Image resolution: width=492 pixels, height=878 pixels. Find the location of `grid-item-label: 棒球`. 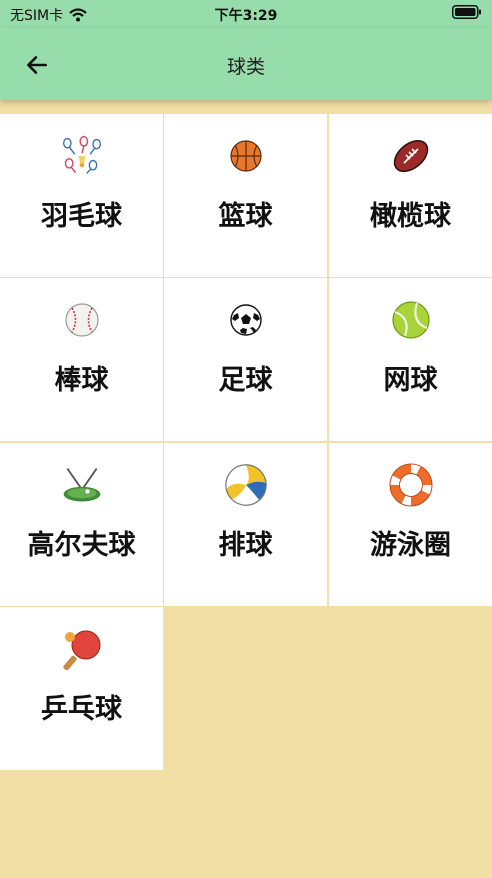

grid-item-label: 棒球 is located at coordinates (81, 380).